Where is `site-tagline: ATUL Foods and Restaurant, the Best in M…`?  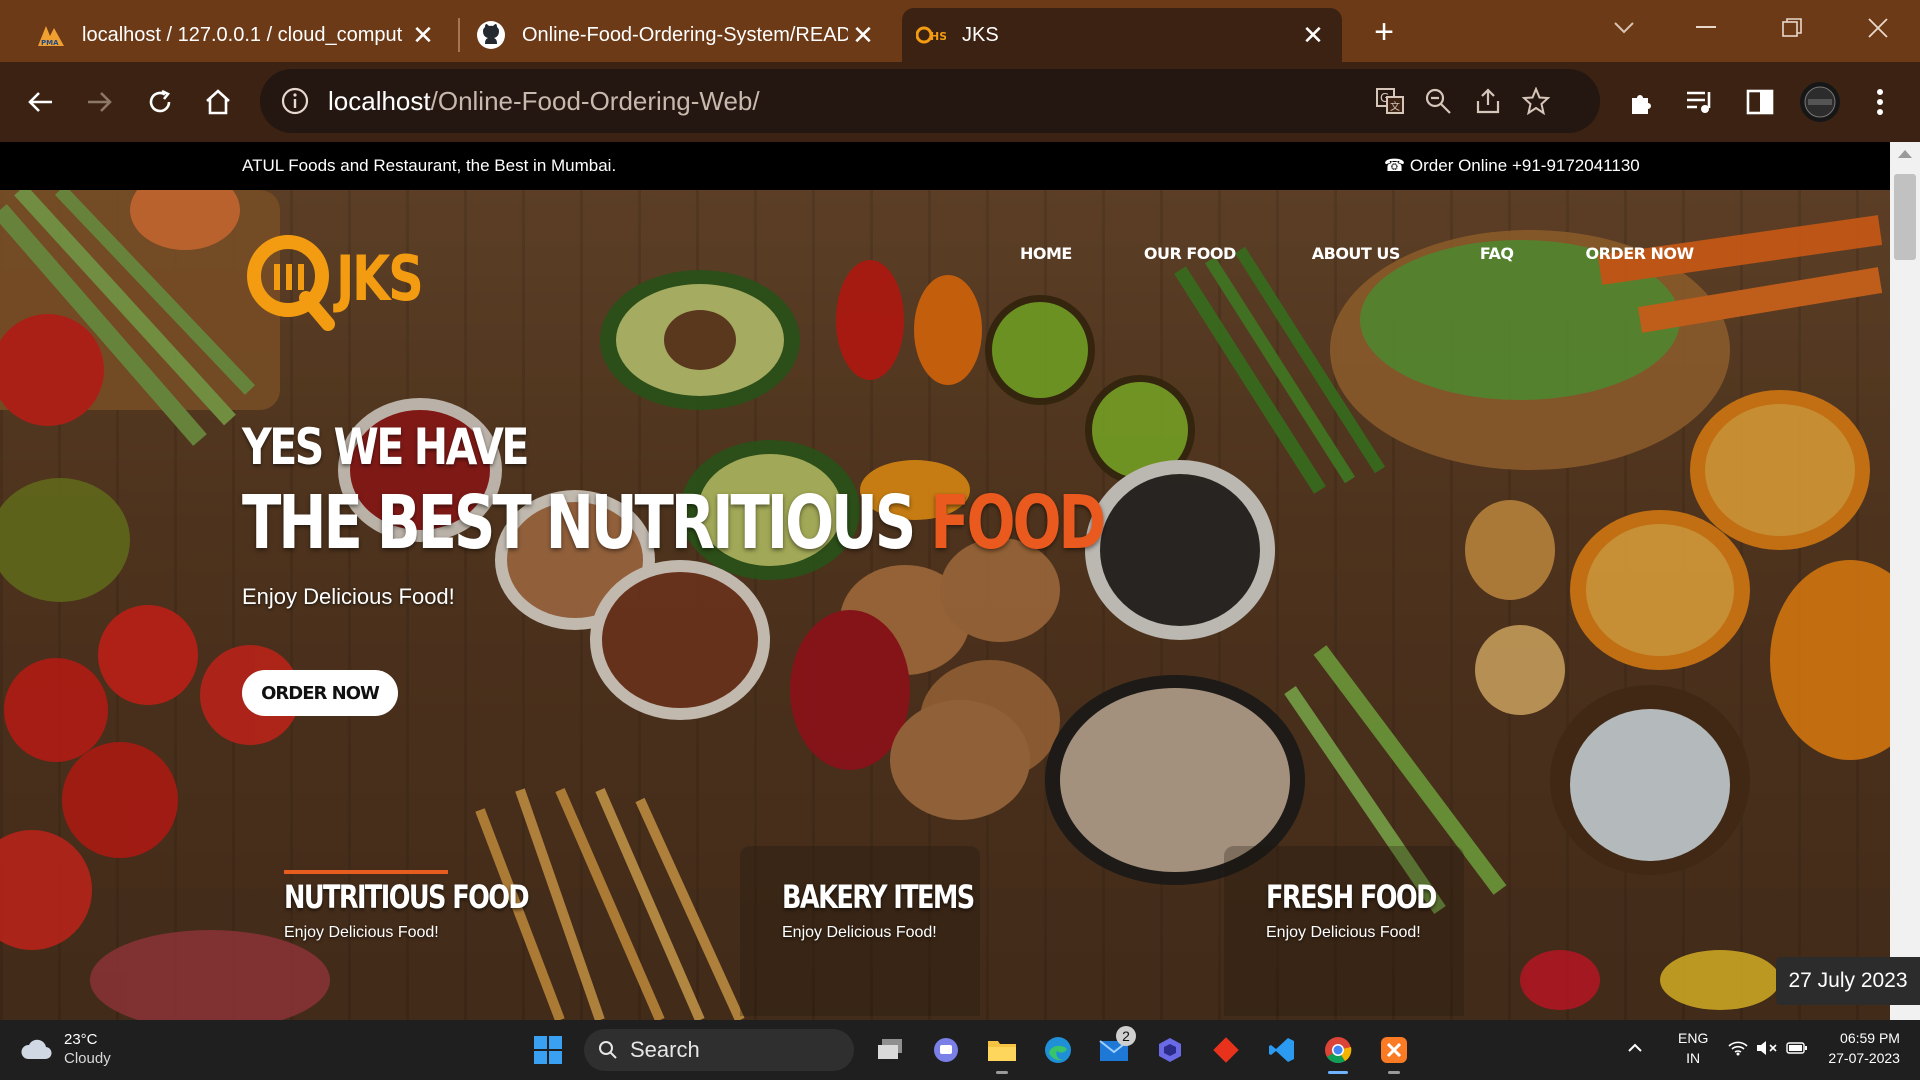 site-tagline: ATUL Foods and Restaurant, the Best in M… is located at coordinates (429, 165).